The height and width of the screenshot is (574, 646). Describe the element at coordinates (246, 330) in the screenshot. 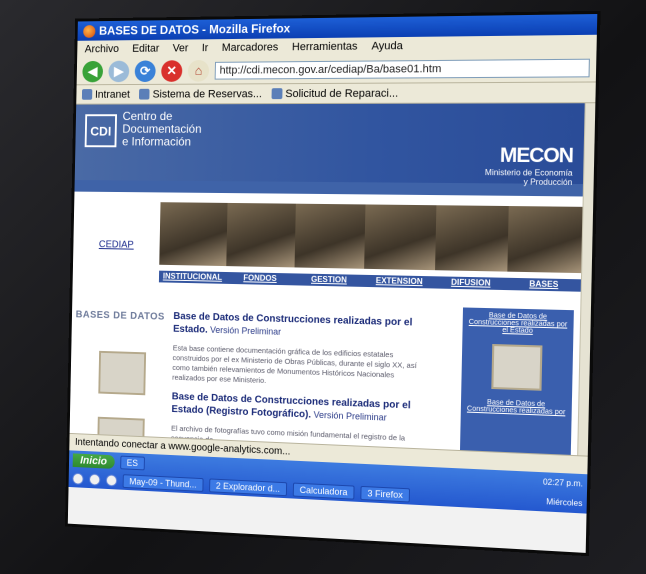

I see `entry1-version: Versión Preliminar` at that location.